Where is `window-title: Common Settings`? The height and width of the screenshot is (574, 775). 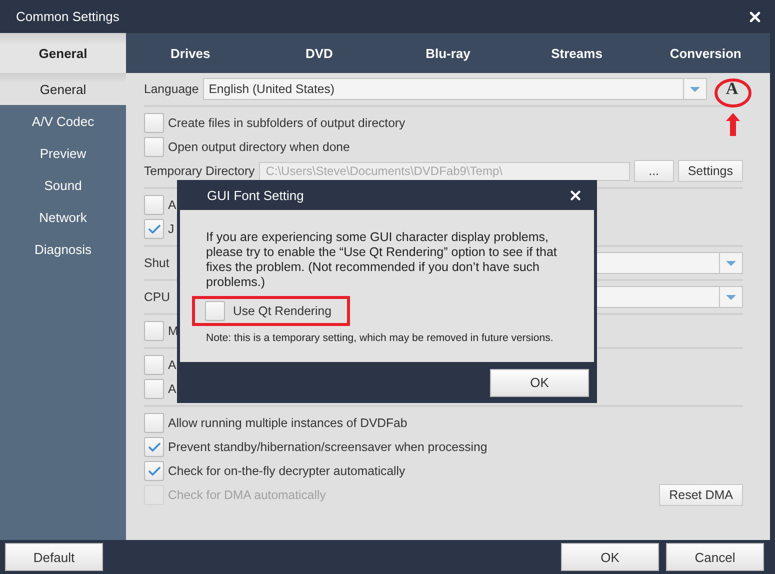
window-title: Common Settings is located at coordinates (68, 16).